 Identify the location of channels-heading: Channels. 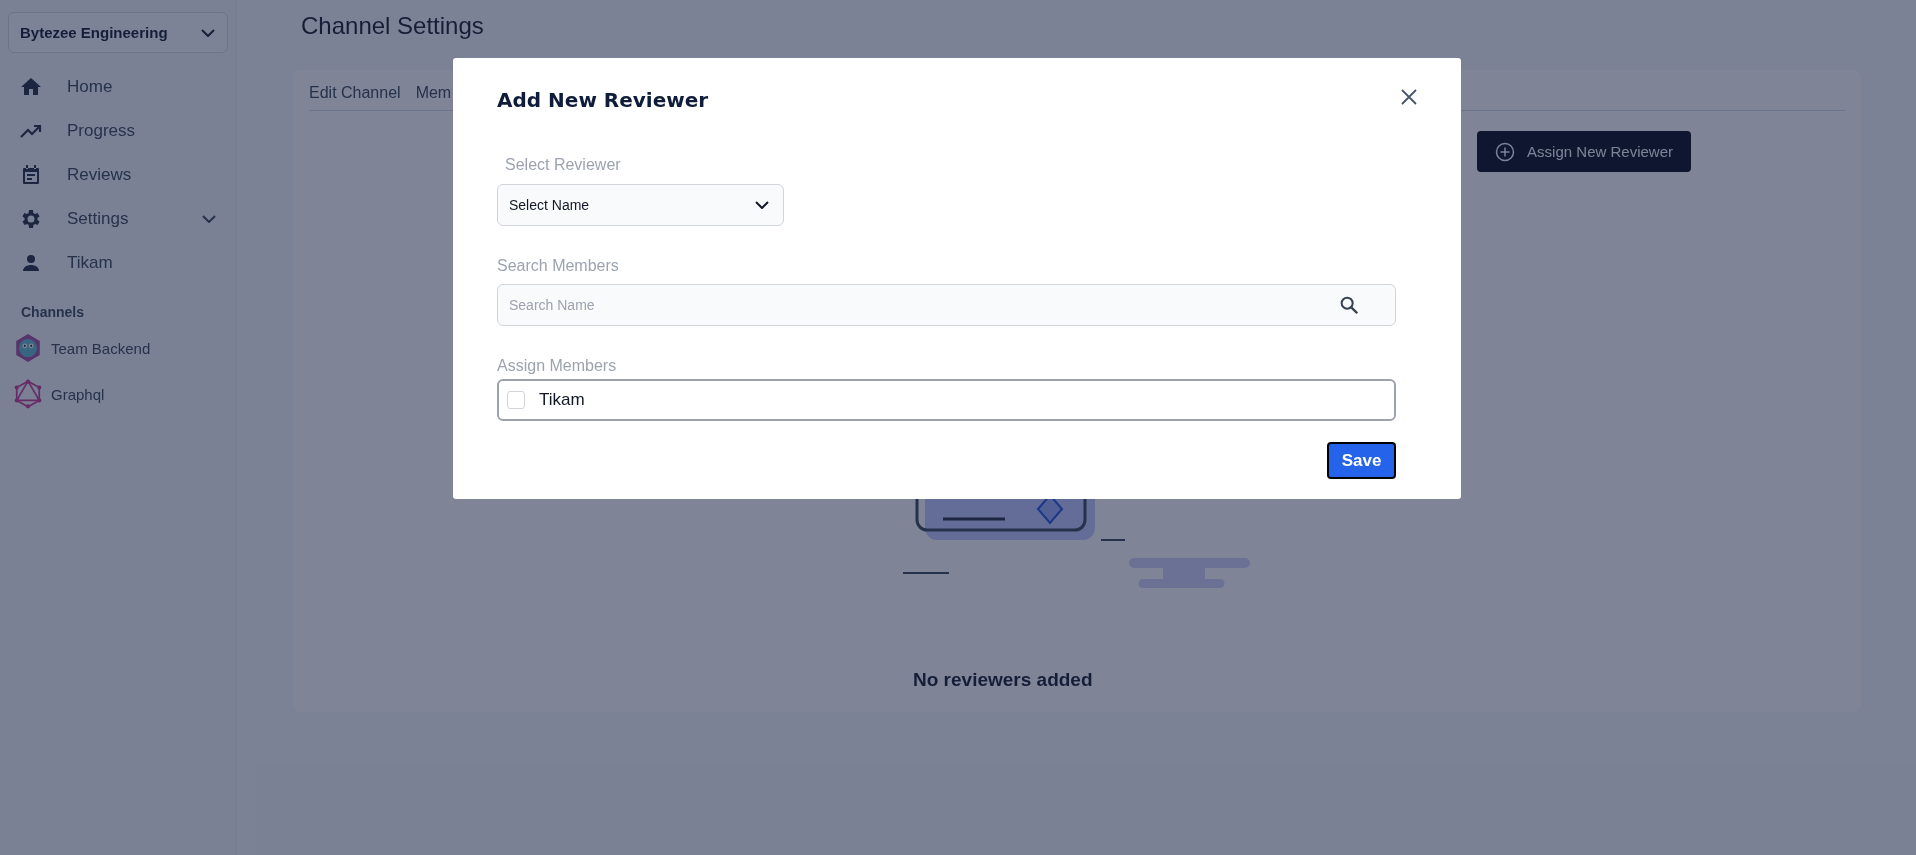
(52, 312).